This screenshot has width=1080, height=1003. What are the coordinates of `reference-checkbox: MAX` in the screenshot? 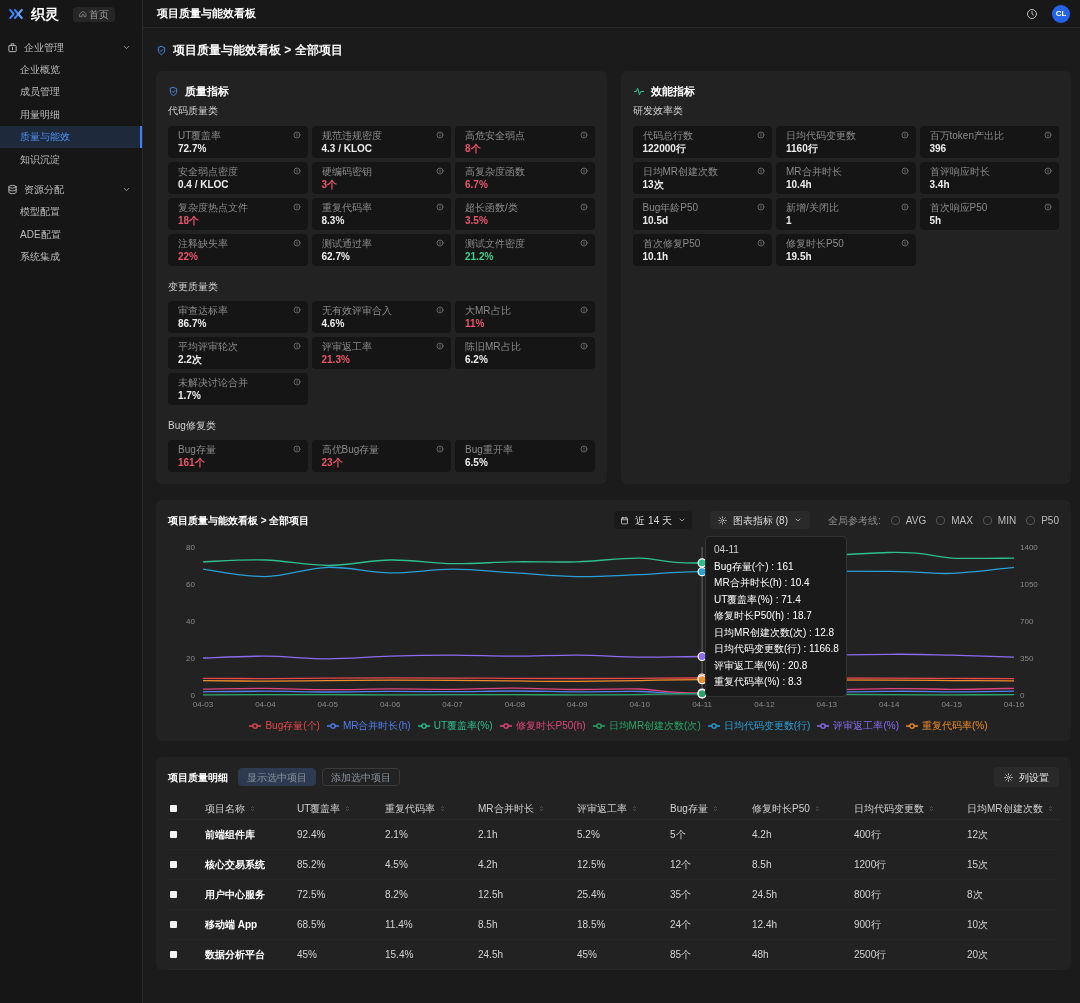 It's located at (954, 520).